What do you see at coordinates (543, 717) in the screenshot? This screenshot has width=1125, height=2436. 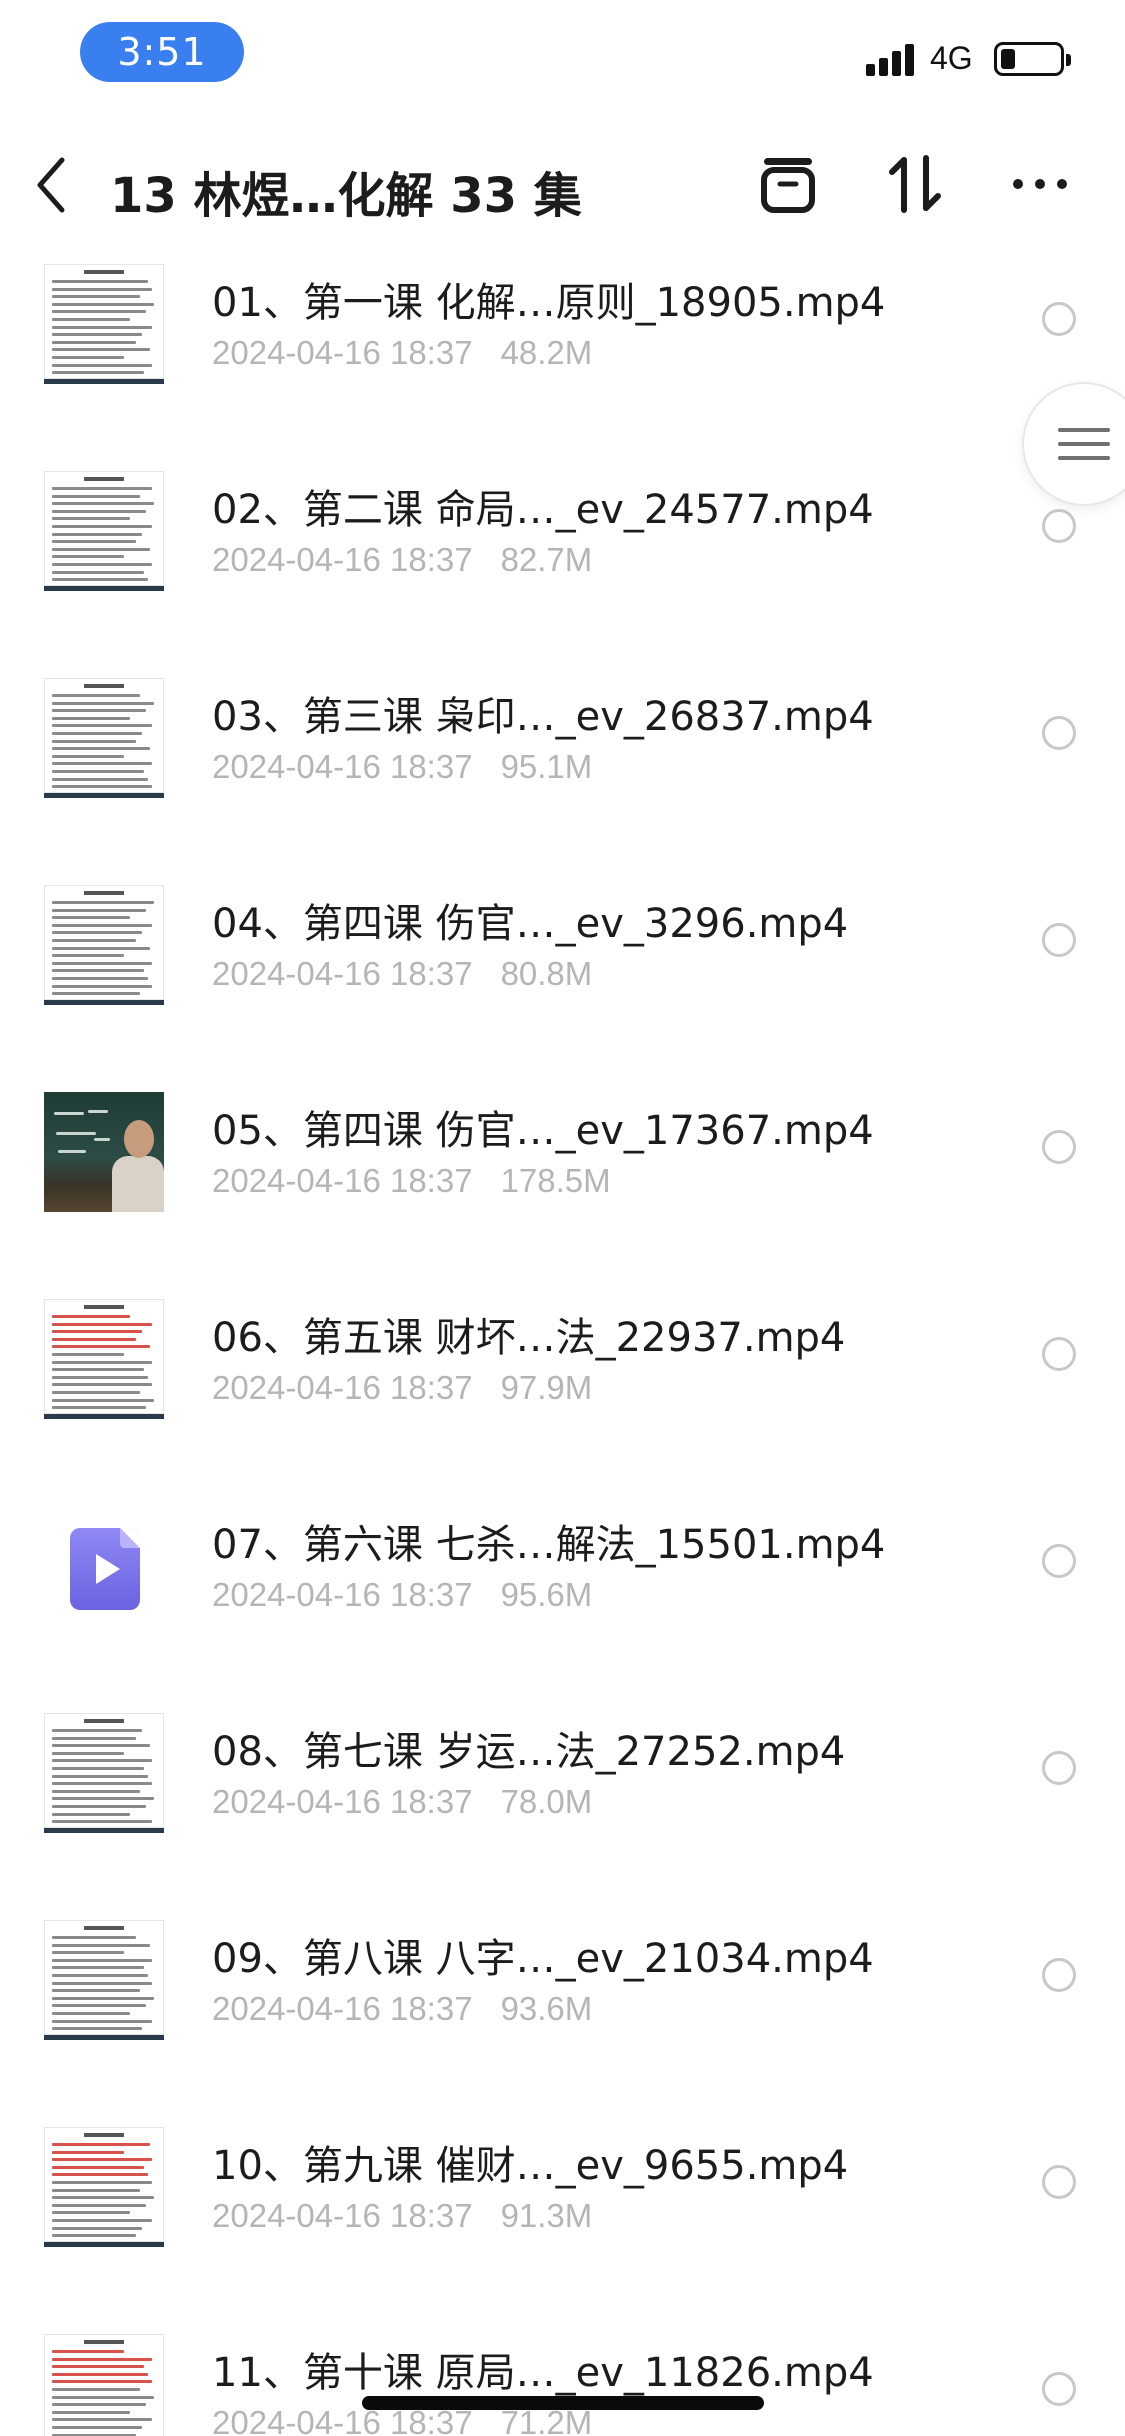 I see `file-name: 03、第三课 枭印…_ev_26837.mp4` at bounding box center [543, 717].